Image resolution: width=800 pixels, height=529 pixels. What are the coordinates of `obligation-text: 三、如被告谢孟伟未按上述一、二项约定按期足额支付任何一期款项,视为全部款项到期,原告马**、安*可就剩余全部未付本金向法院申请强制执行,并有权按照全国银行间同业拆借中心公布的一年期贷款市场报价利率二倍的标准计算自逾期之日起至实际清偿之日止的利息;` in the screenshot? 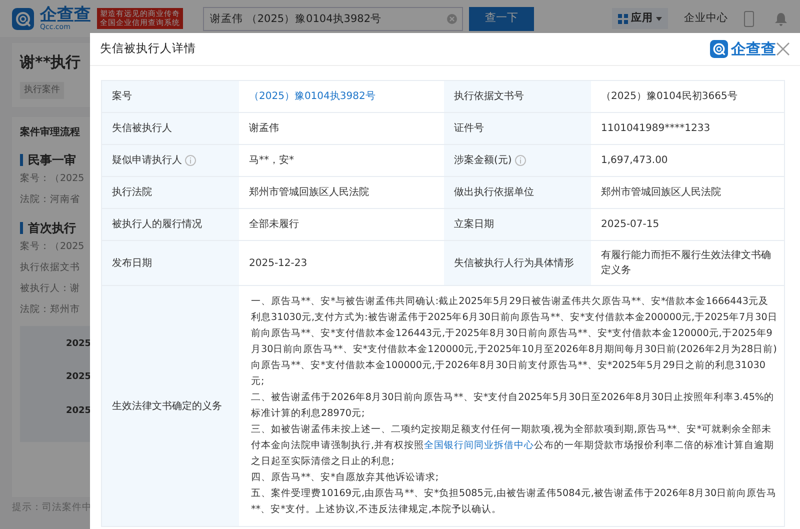 It's located at (513, 446).